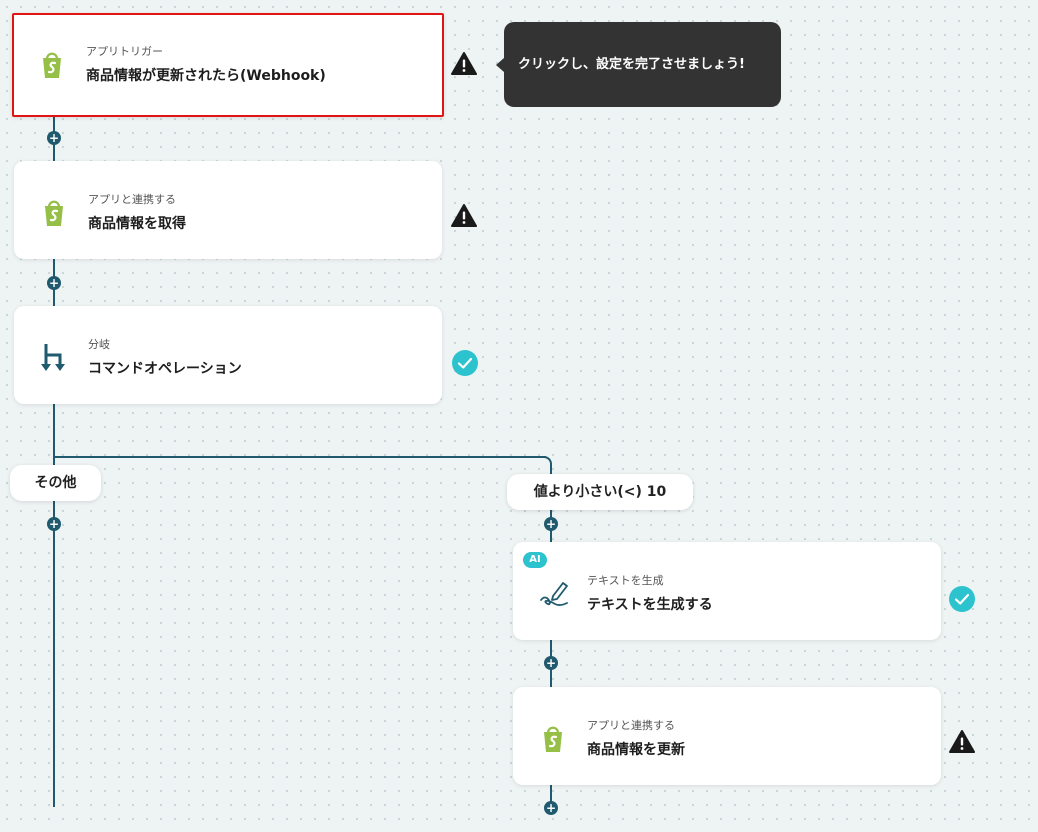 The height and width of the screenshot is (832, 1038). I want to click on branch-label-condition: 値より小さい(<) 10, so click(600, 492).